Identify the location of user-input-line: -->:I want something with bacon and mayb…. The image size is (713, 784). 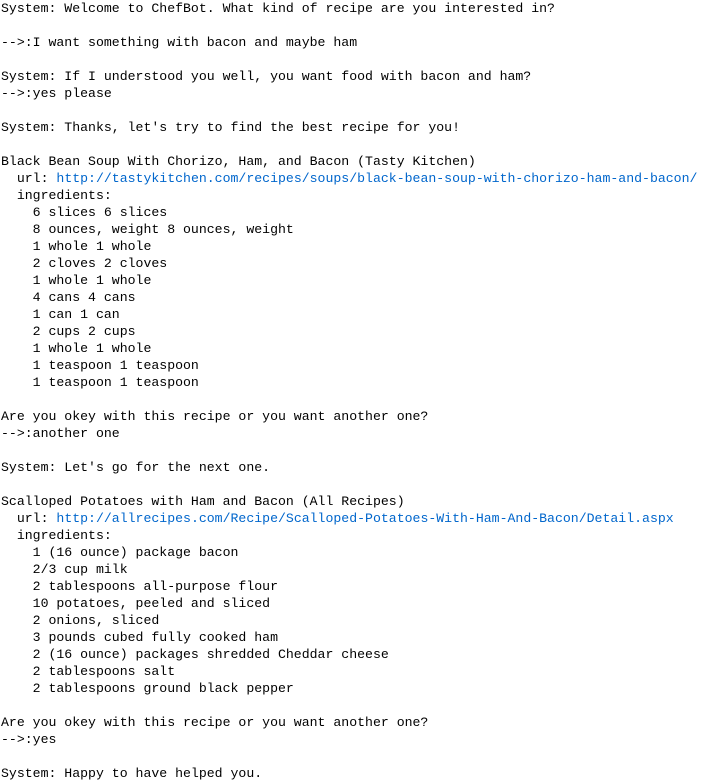
(179, 42).